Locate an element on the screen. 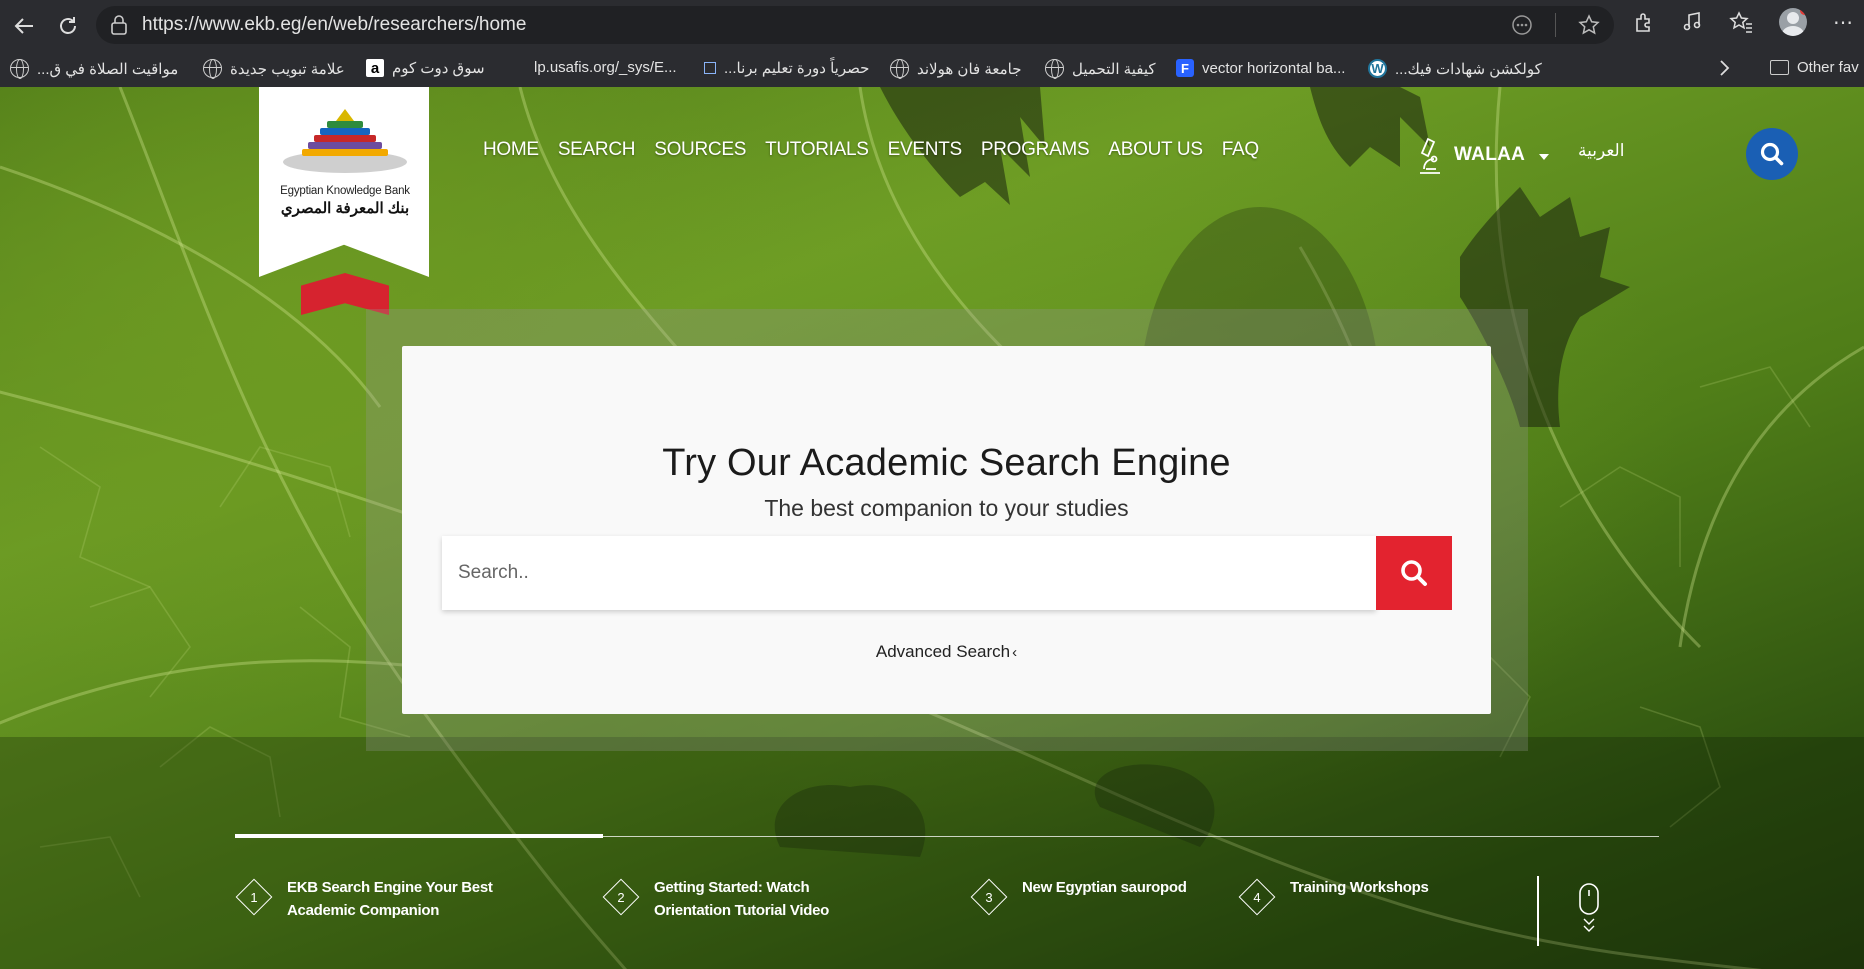 This screenshot has width=1864, height=969. bookmark-label: جامعة فان هولاند is located at coordinates (969, 69).